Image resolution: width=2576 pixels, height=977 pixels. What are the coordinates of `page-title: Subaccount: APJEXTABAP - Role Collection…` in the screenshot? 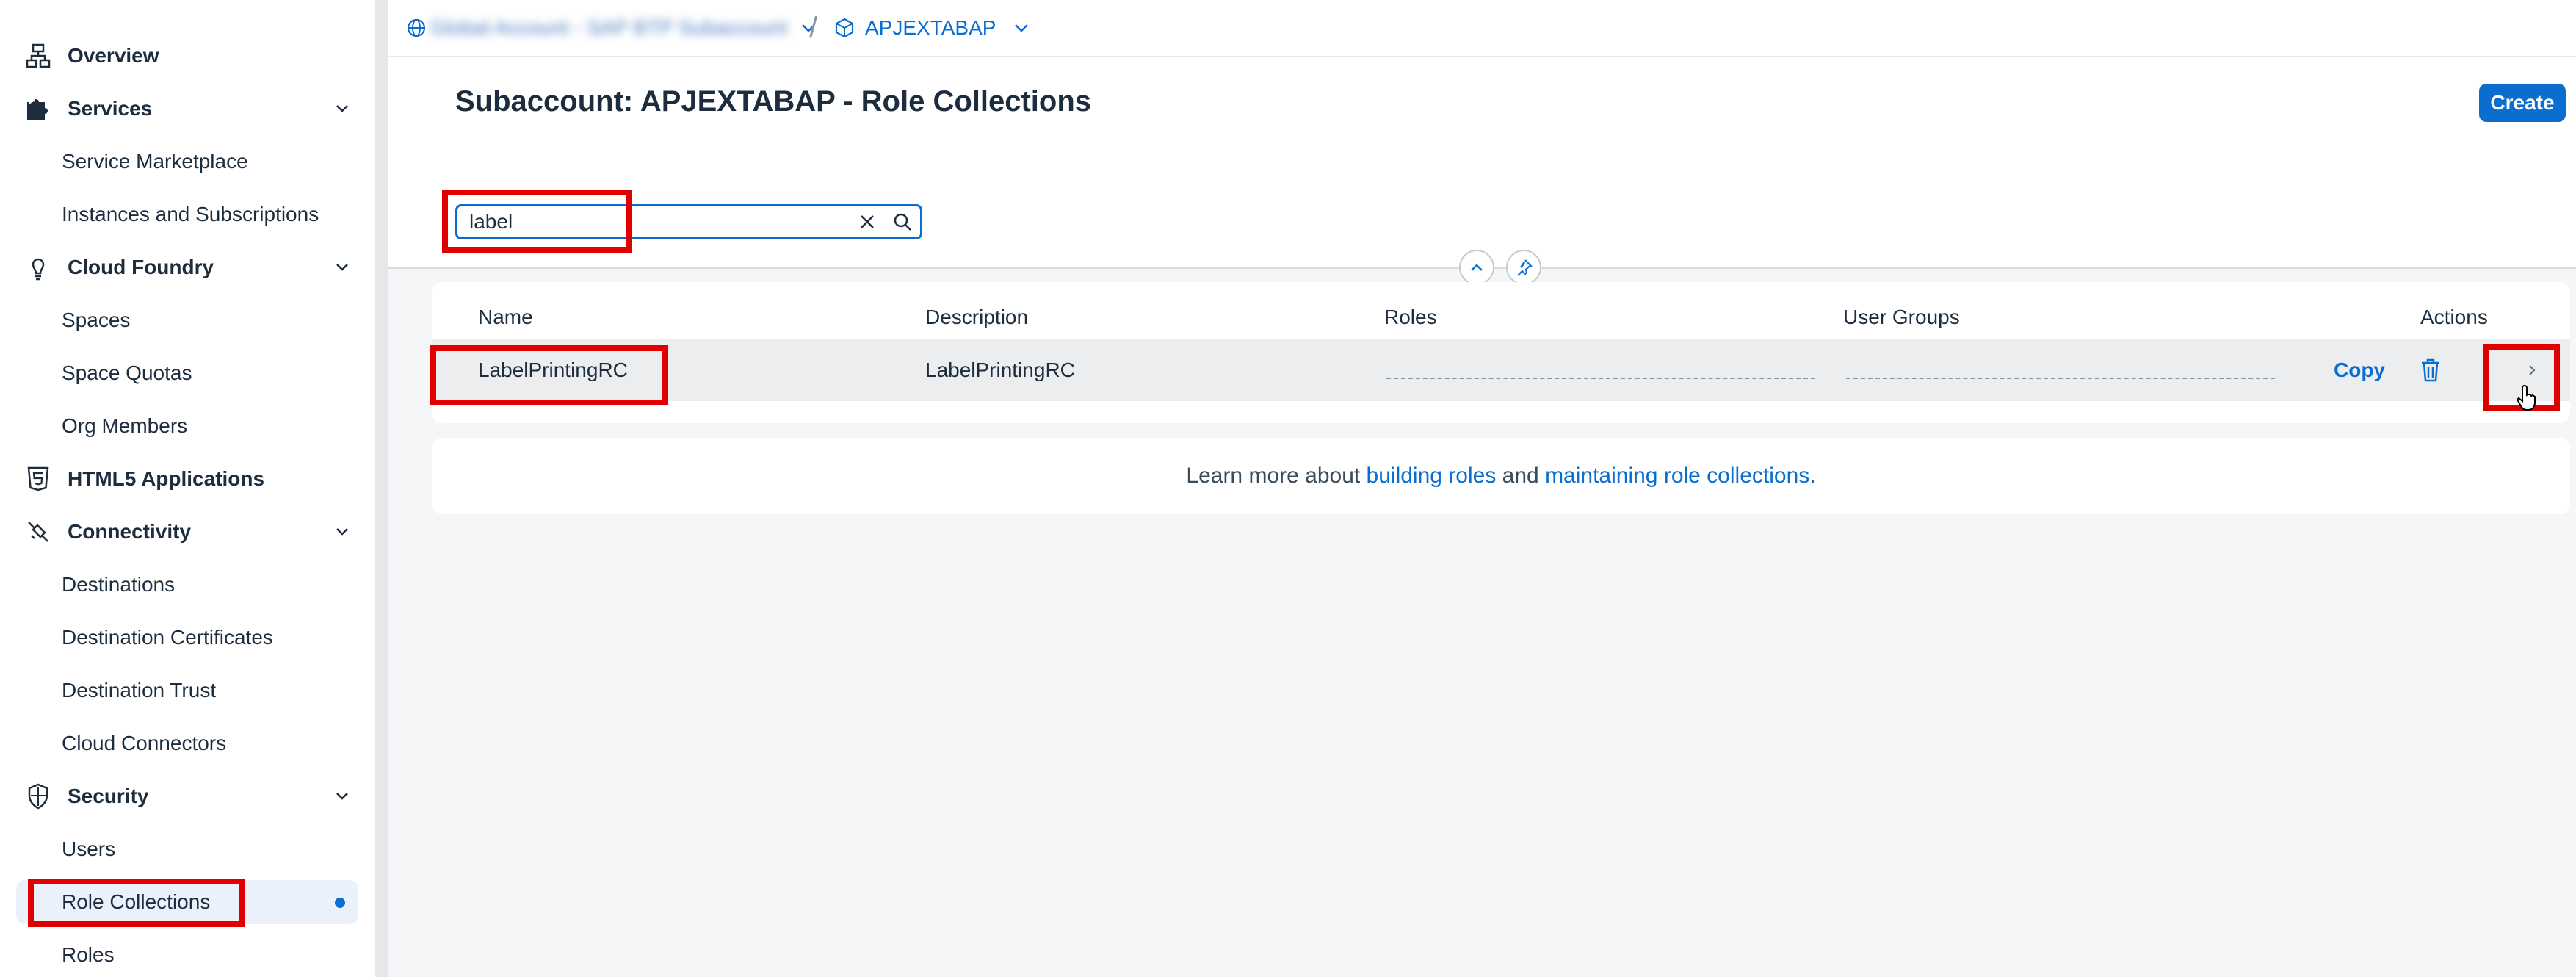 It's located at (773, 102).